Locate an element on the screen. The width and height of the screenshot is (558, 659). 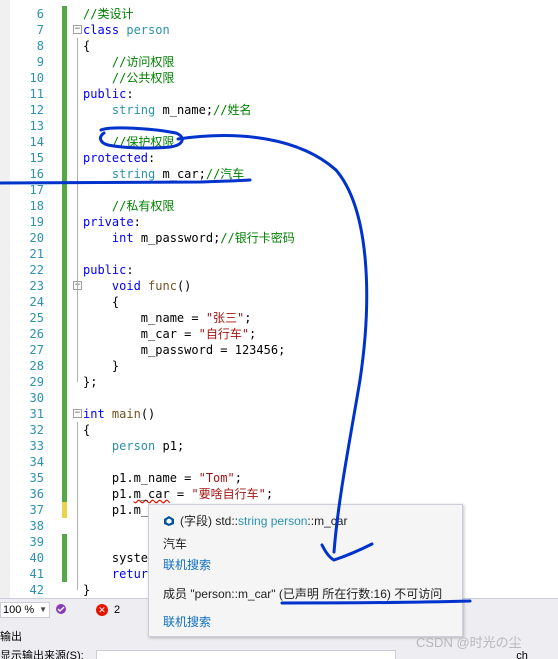
code-line: 15 protected: is located at coordinates (279, 158).